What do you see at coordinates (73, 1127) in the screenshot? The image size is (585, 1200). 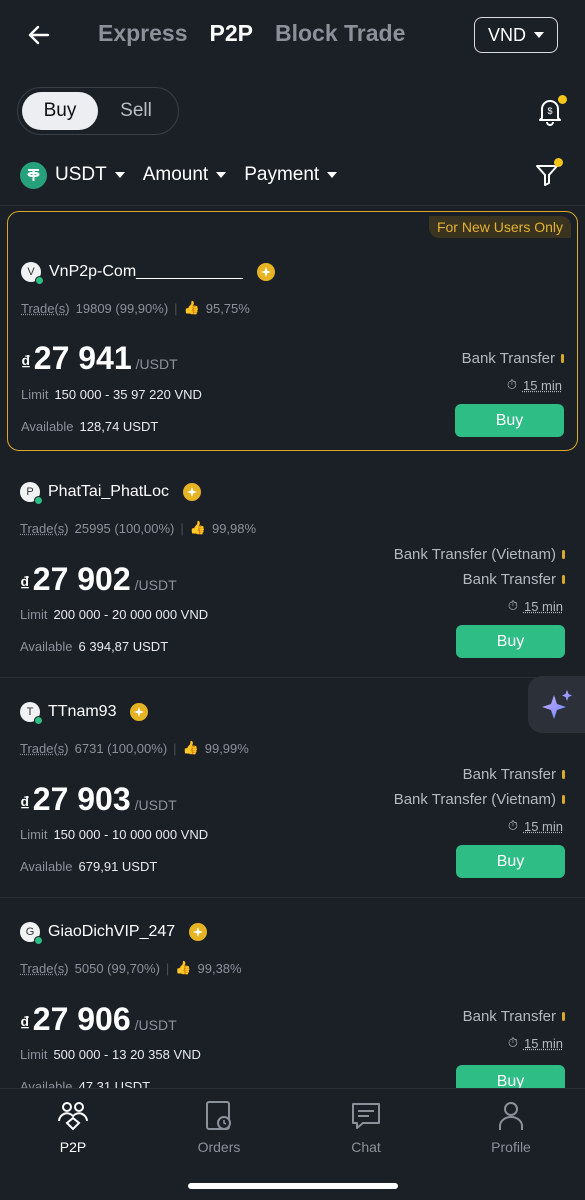 I see `tab-p2p-nav: P2P` at bounding box center [73, 1127].